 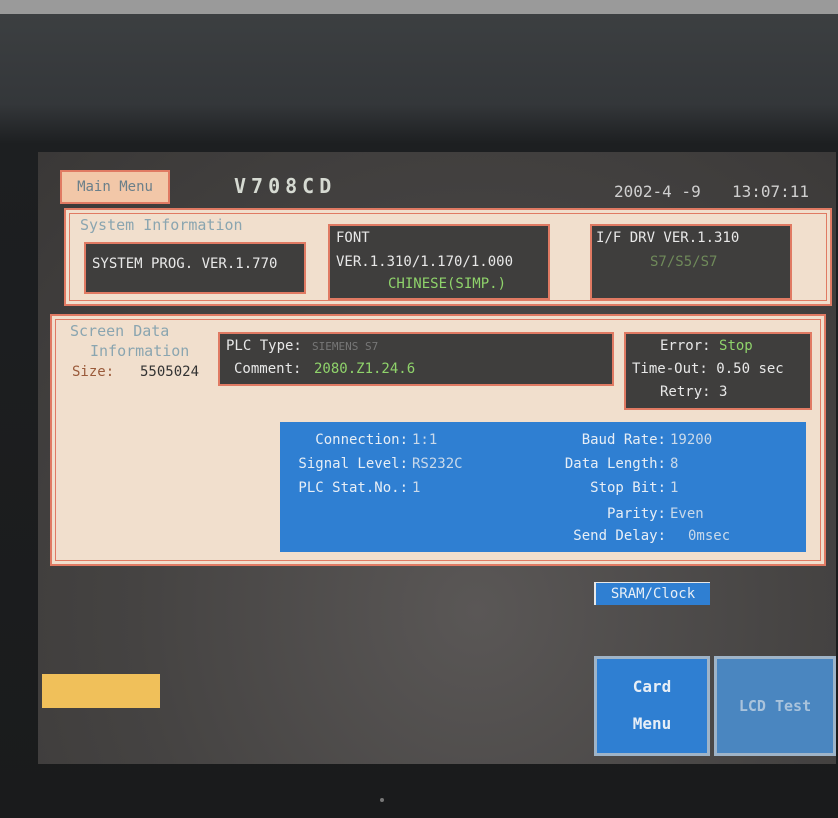 What do you see at coordinates (674, 488) in the screenshot?
I see `stop-bit-value: 1` at bounding box center [674, 488].